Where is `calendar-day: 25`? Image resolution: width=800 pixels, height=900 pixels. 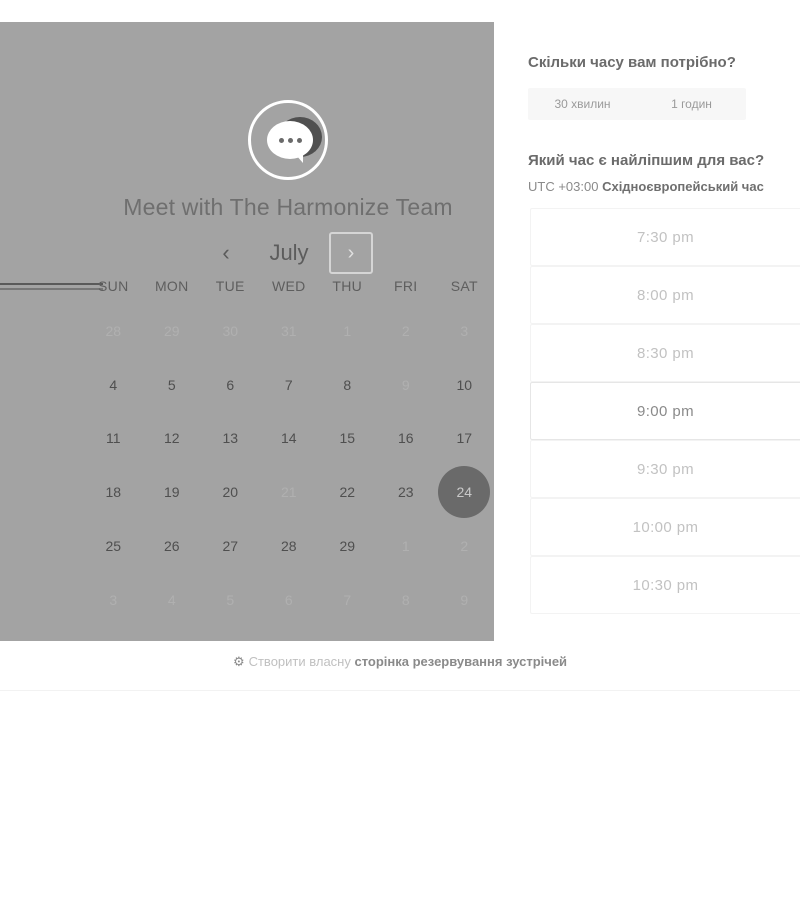
calendar-day: 25 is located at coordinates (113, 546).